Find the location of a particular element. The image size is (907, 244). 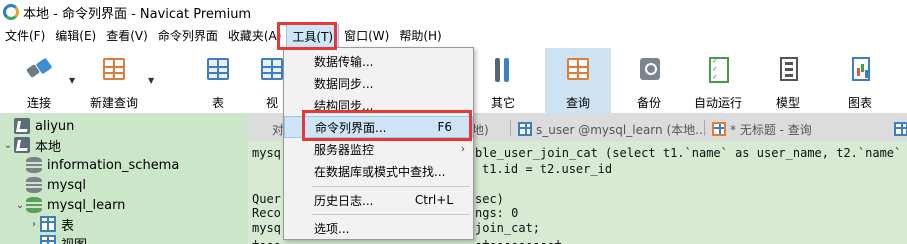

tree-item-label: mysql is located at coordinates (66, 185).